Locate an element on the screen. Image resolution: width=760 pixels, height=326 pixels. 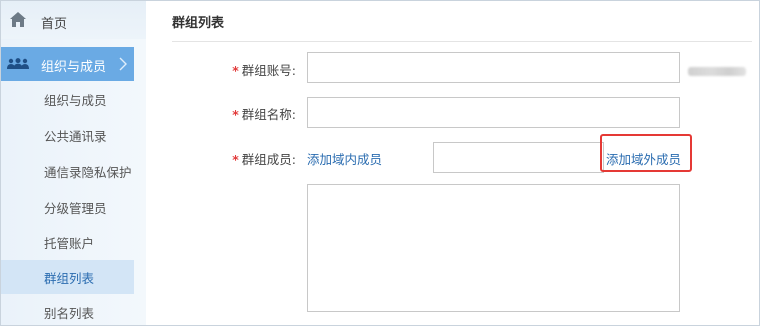
sidebar-item-contacts-privacy: 通信录隐私保护 is located at coordinates (67, 171).